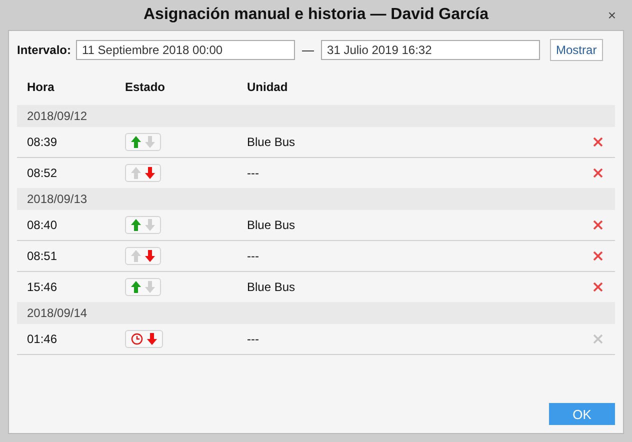  I want to click on window-title: Asignación manual e historia — David García, so click(316, 15).